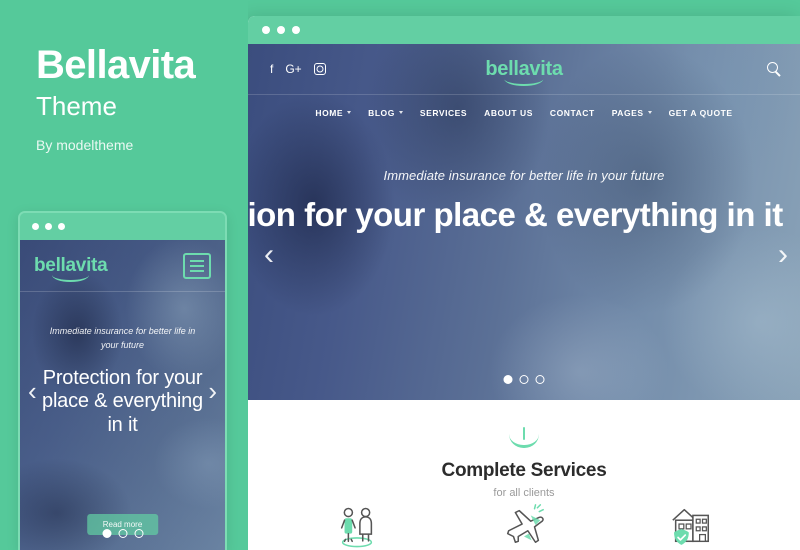 The height and width of the screenshot is (550, 800). Describe the element at coordinates (143, 98) in the screenshot. I see `brand-block: Bellavita Theme By modeltheme` at that location.